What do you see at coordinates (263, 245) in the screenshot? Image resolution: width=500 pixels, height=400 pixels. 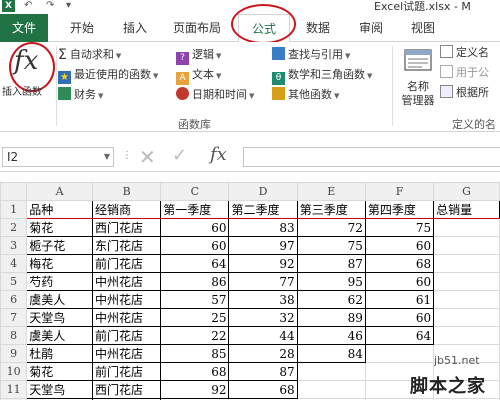 I see `cell: 97` at bounding box center [263, 245].